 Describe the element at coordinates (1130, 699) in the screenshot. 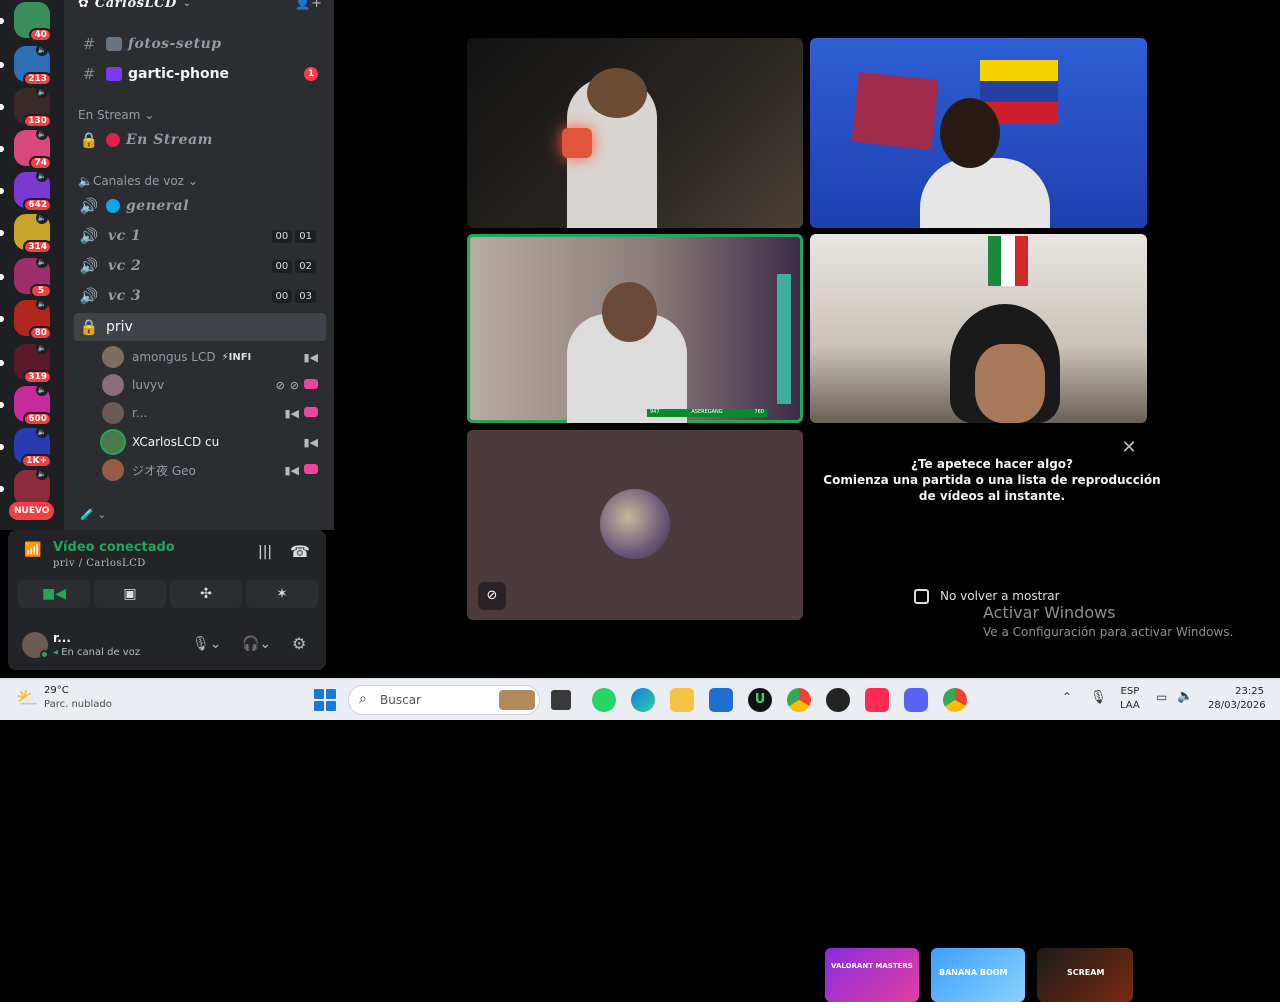

I see `language-indicator: ESP LAA` at that location.